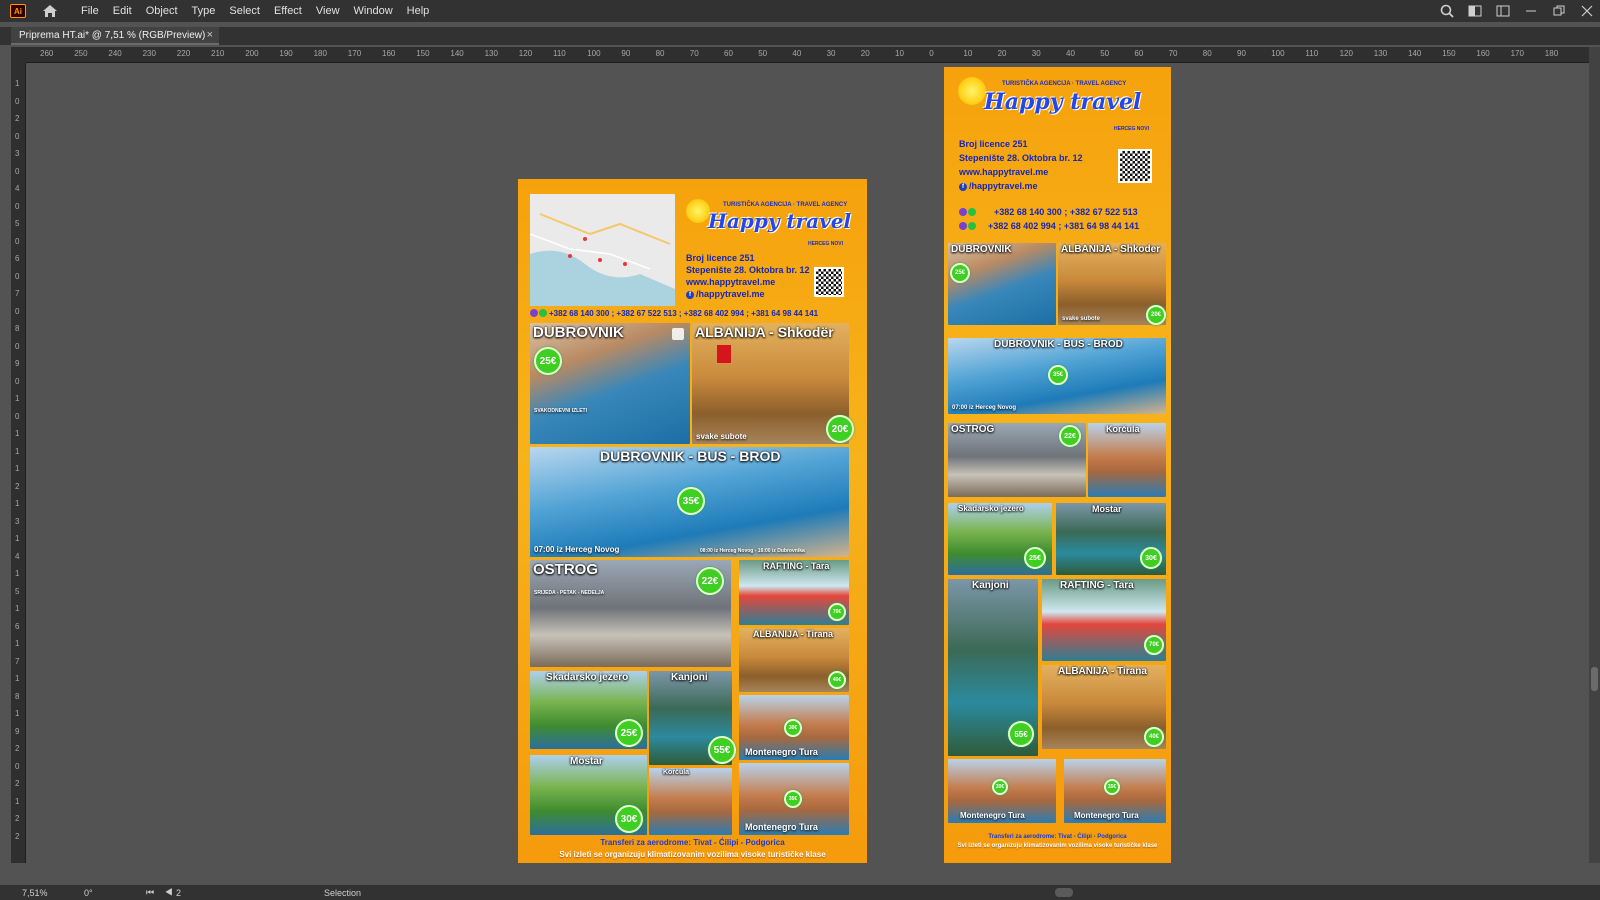 Image resolution: width=1600 pixels, height=900 pixels. Describe the element at coordinates (1587, 11) in the screenshot. I see `close-window-icon` at that location.